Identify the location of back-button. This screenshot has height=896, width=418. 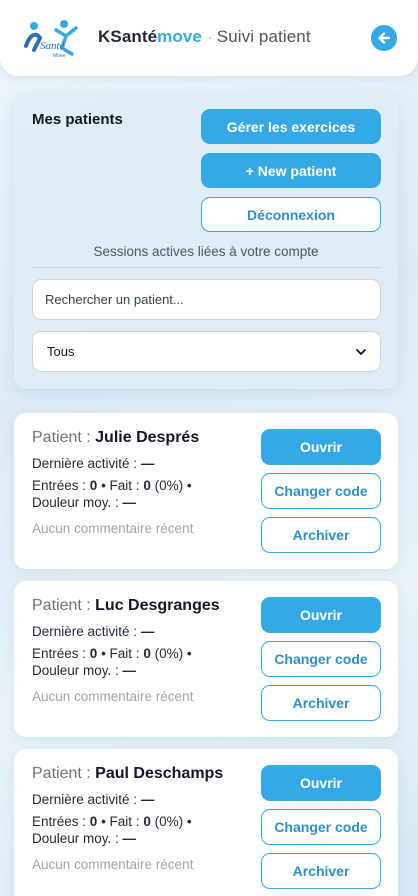
(384, 38).